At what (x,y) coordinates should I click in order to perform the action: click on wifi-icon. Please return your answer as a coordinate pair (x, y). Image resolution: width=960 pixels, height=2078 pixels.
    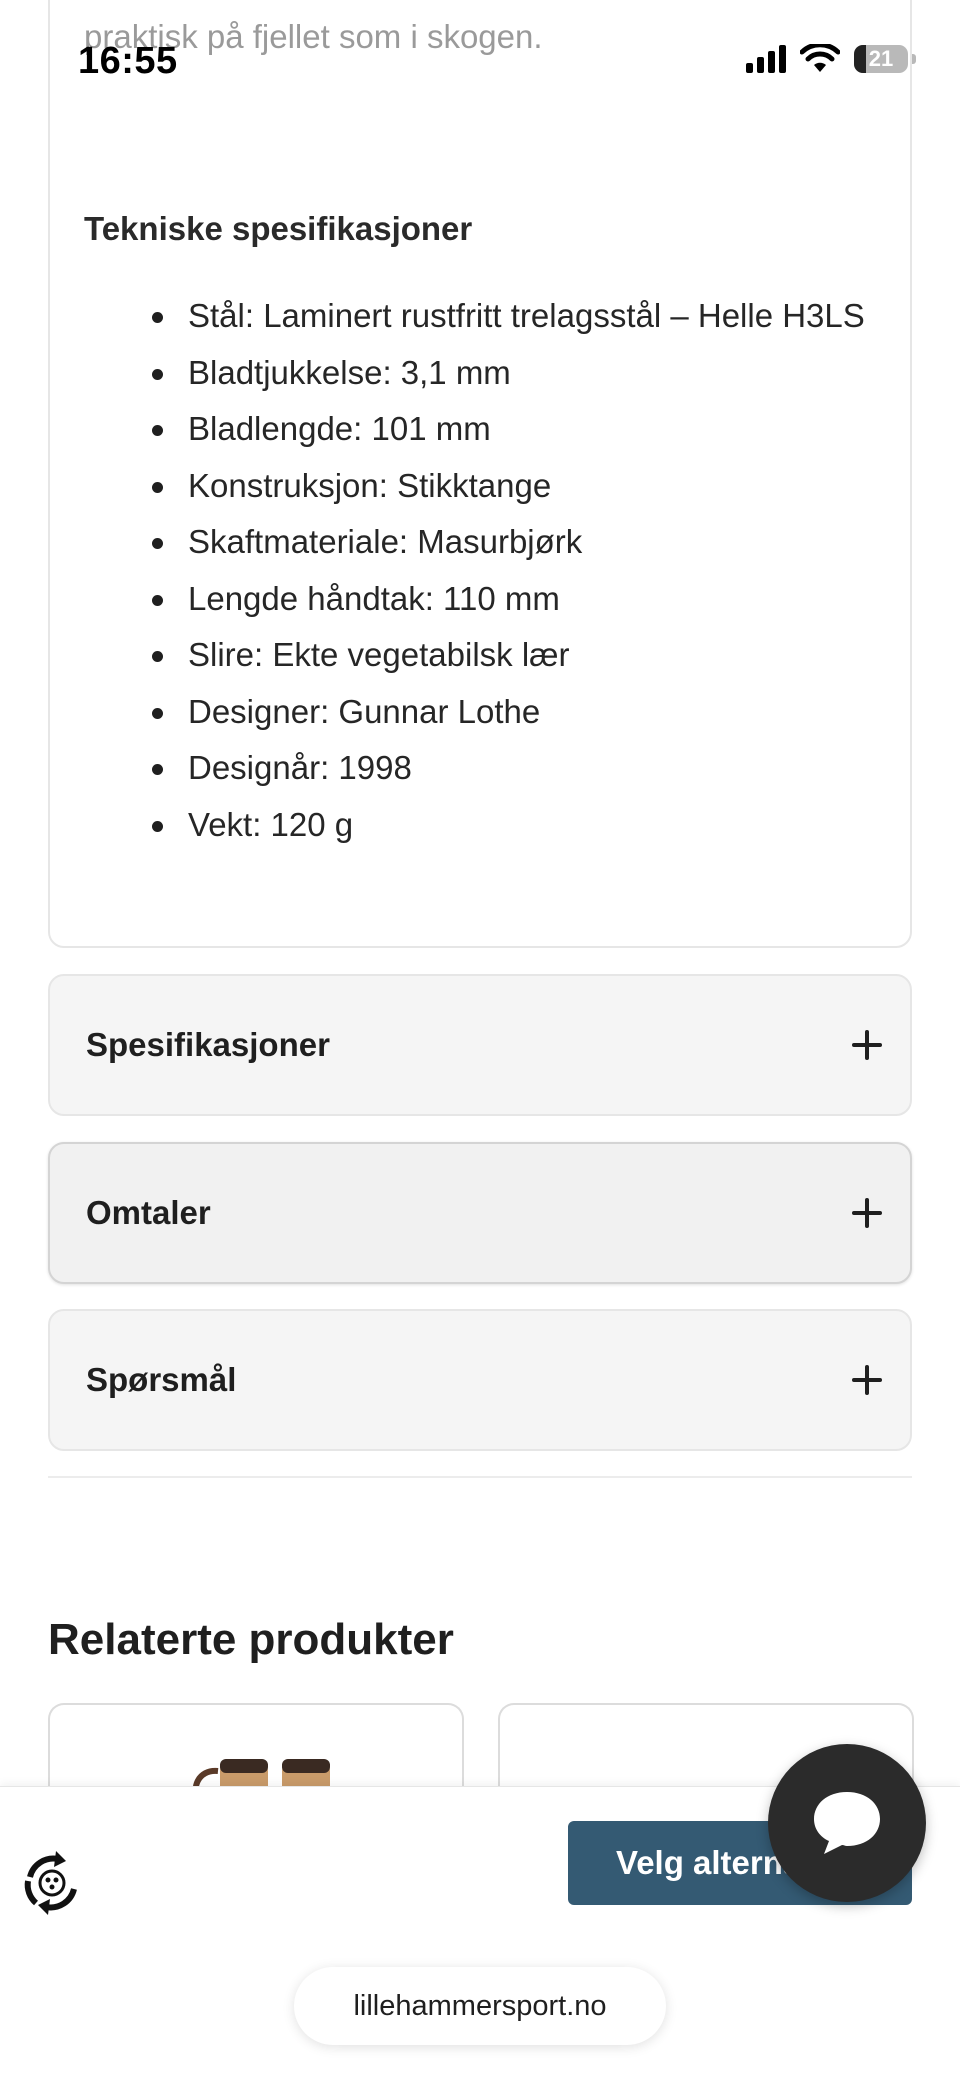
    Looking at the image, I should click on (820, 58).